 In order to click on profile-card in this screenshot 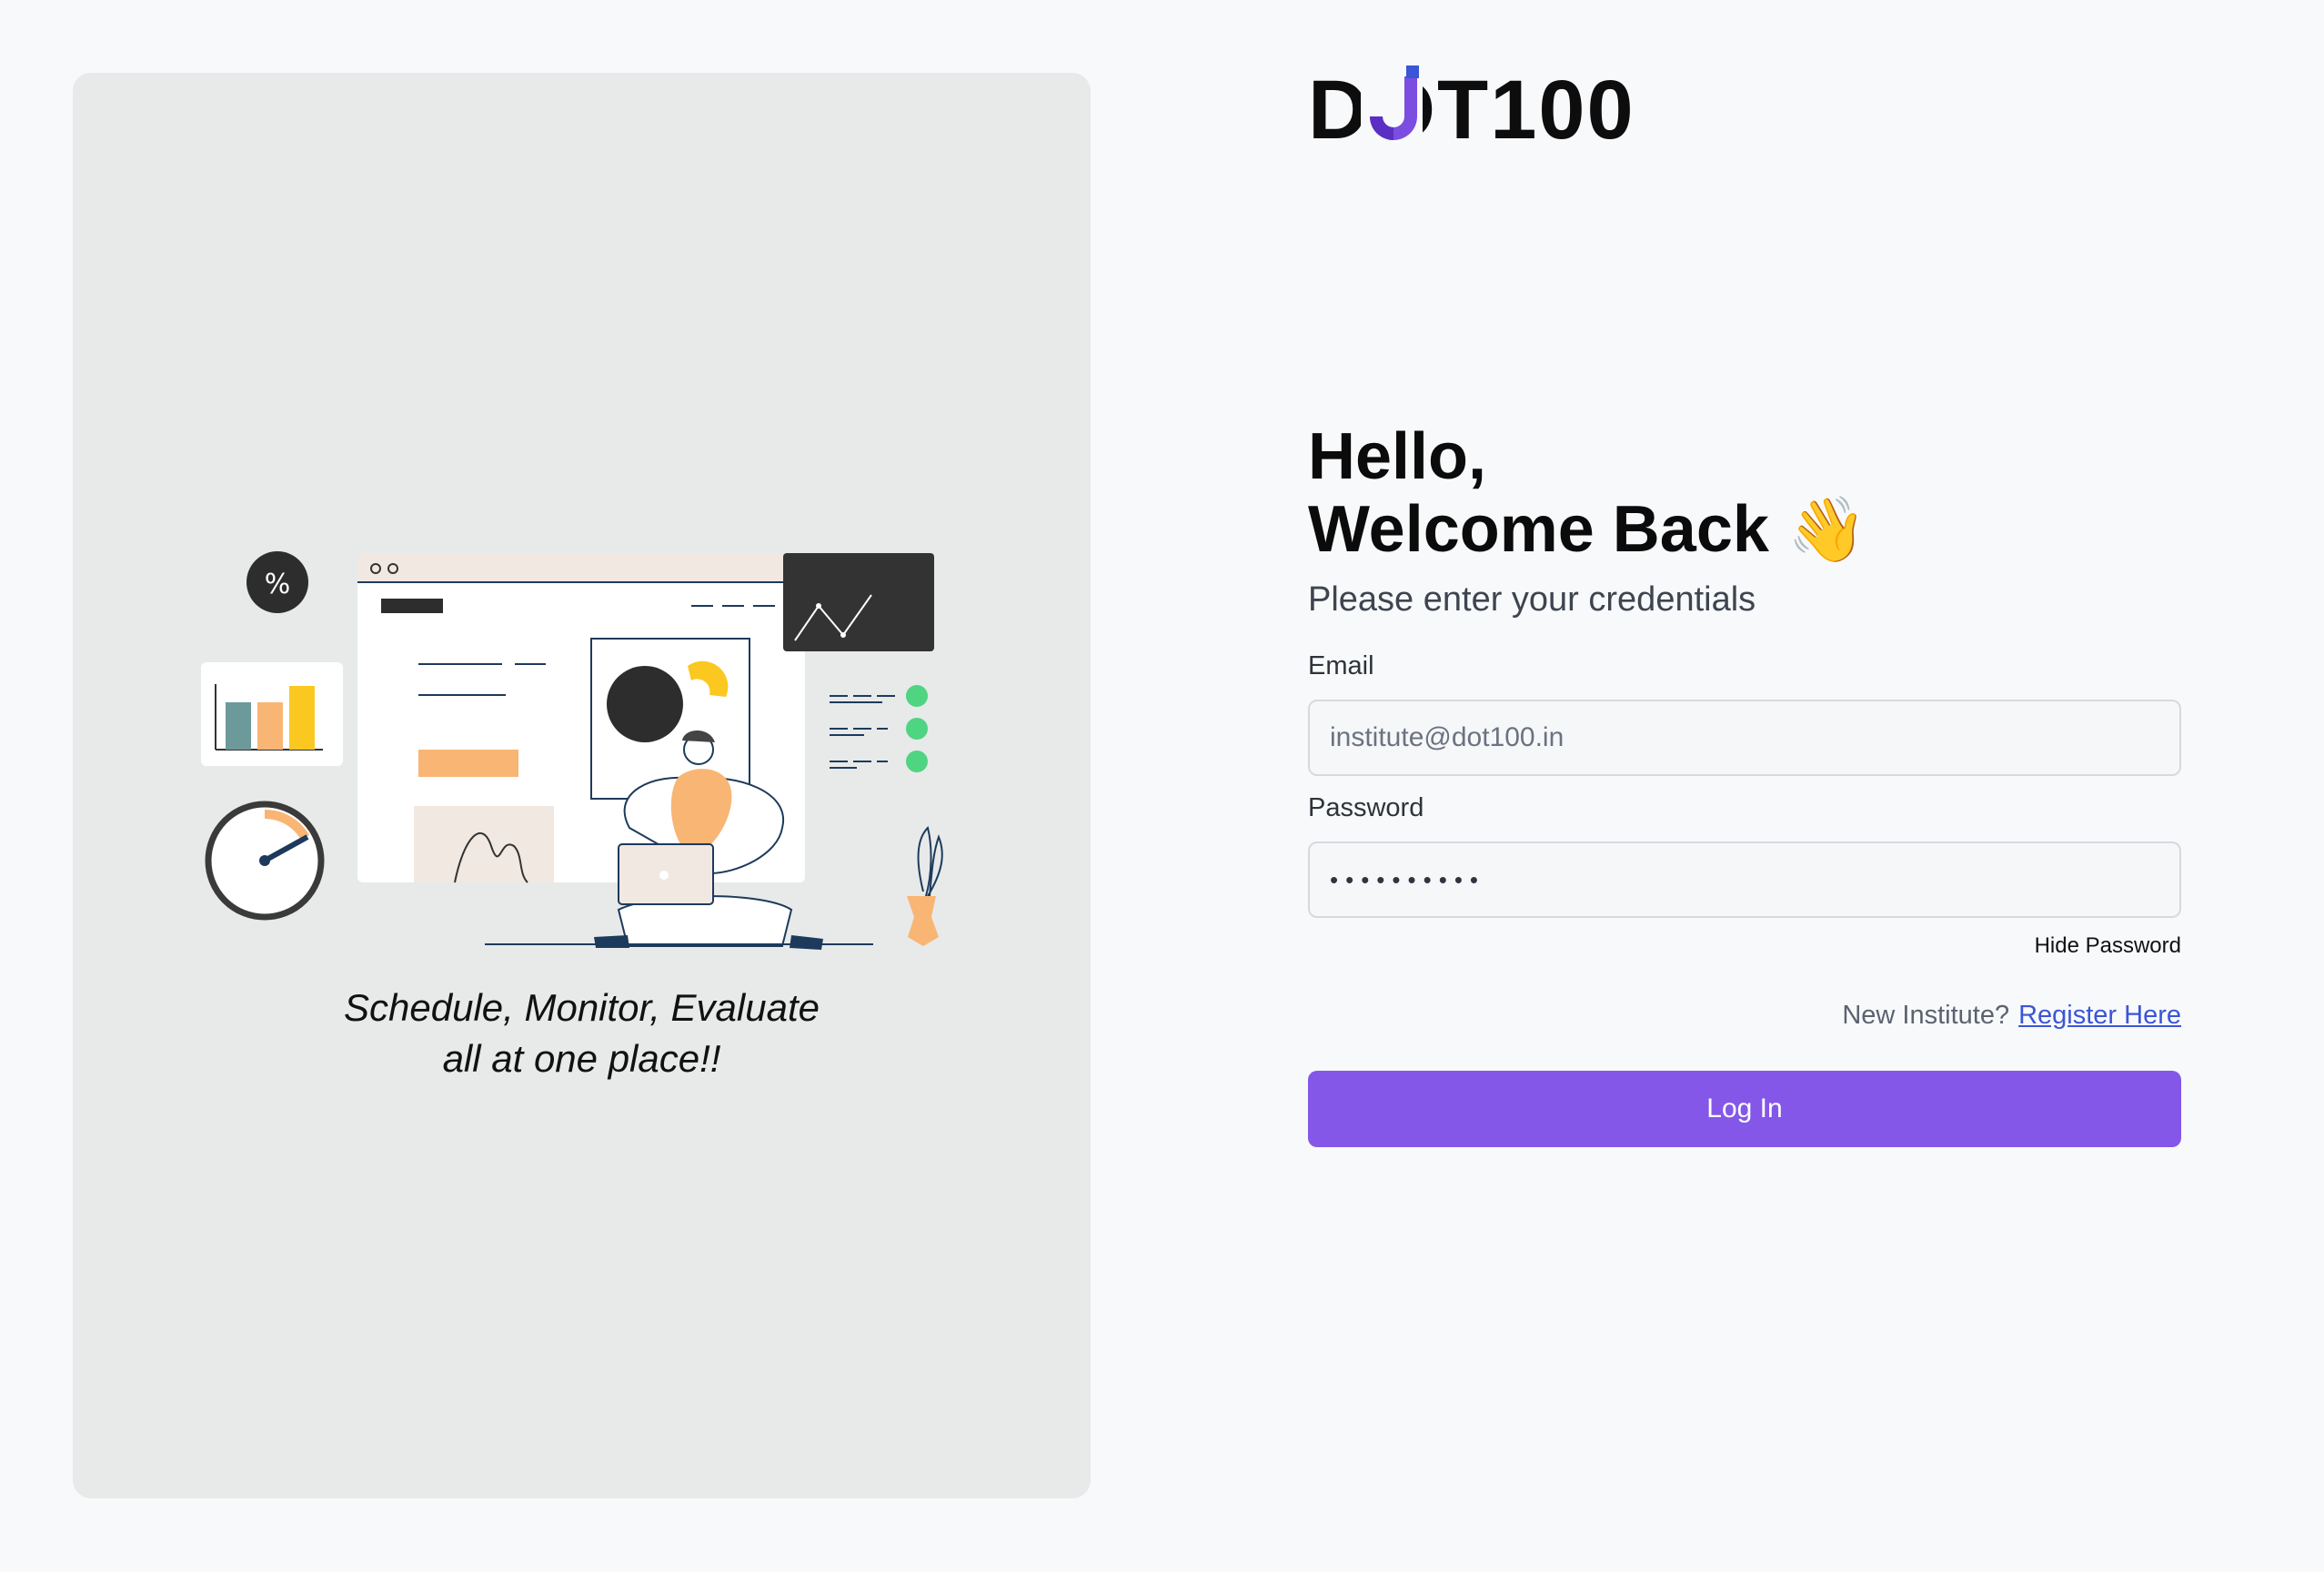, I will do `click(670, 719)`.